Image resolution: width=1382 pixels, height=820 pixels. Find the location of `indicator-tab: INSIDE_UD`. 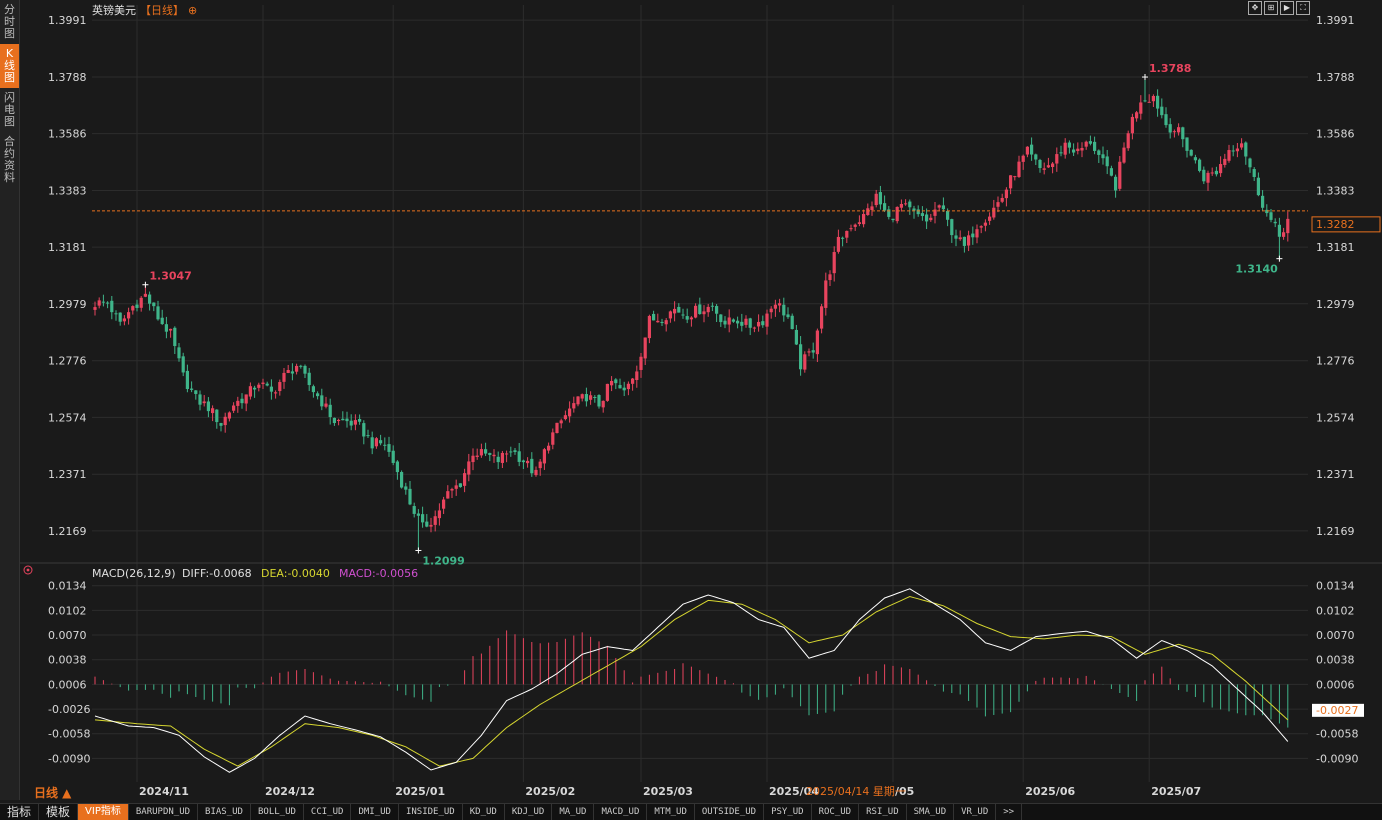

indicator-tab: INSIDE_UD is located at coordinates (431, 812).